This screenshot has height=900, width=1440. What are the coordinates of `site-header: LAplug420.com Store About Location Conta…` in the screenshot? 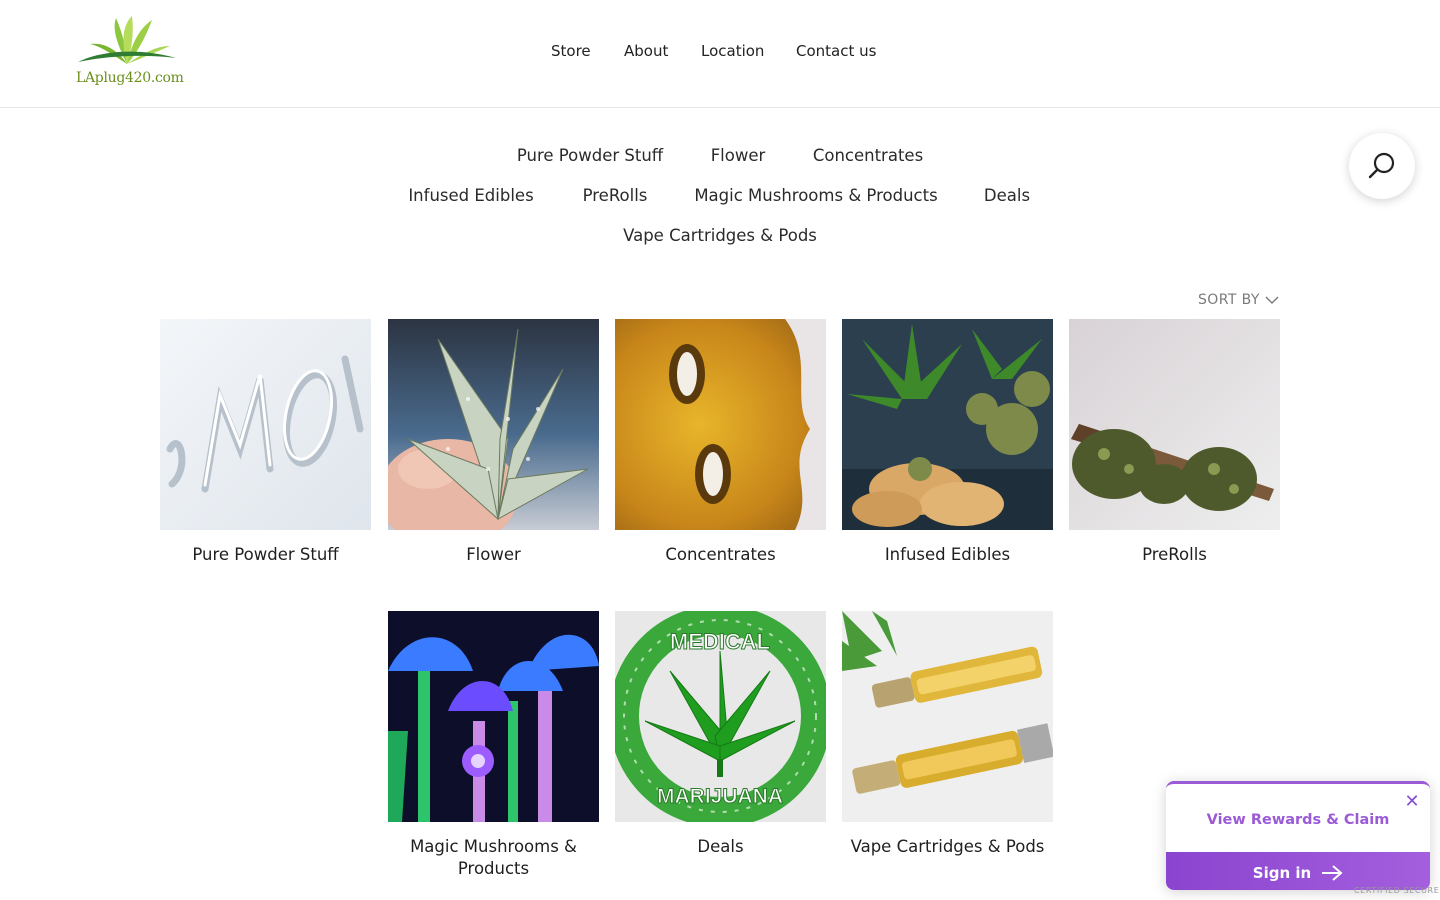 It's located at (720, 54).